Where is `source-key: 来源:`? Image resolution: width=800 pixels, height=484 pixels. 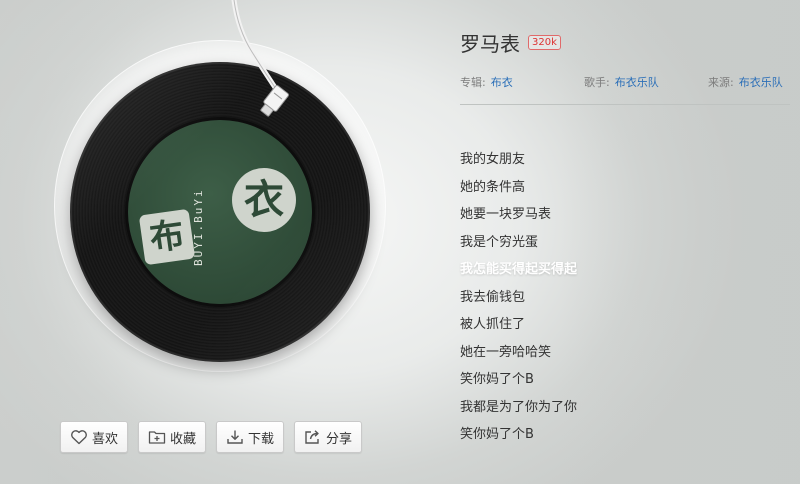
source-key: 来源: is located at coordinates (721, 82).